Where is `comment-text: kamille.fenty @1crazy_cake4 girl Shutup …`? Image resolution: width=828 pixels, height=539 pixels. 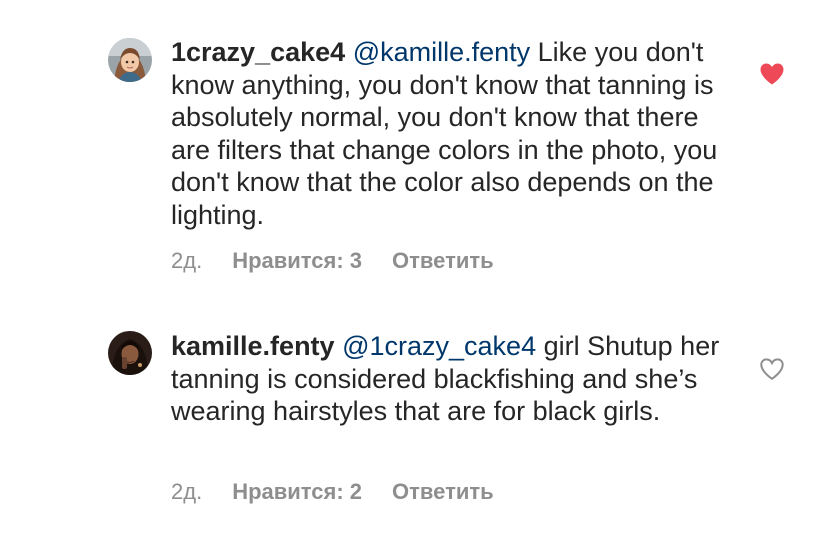 comment-text: kamille.fenty @1crazy_cake4 girl Shutup … is located at coordinates (451, 379).